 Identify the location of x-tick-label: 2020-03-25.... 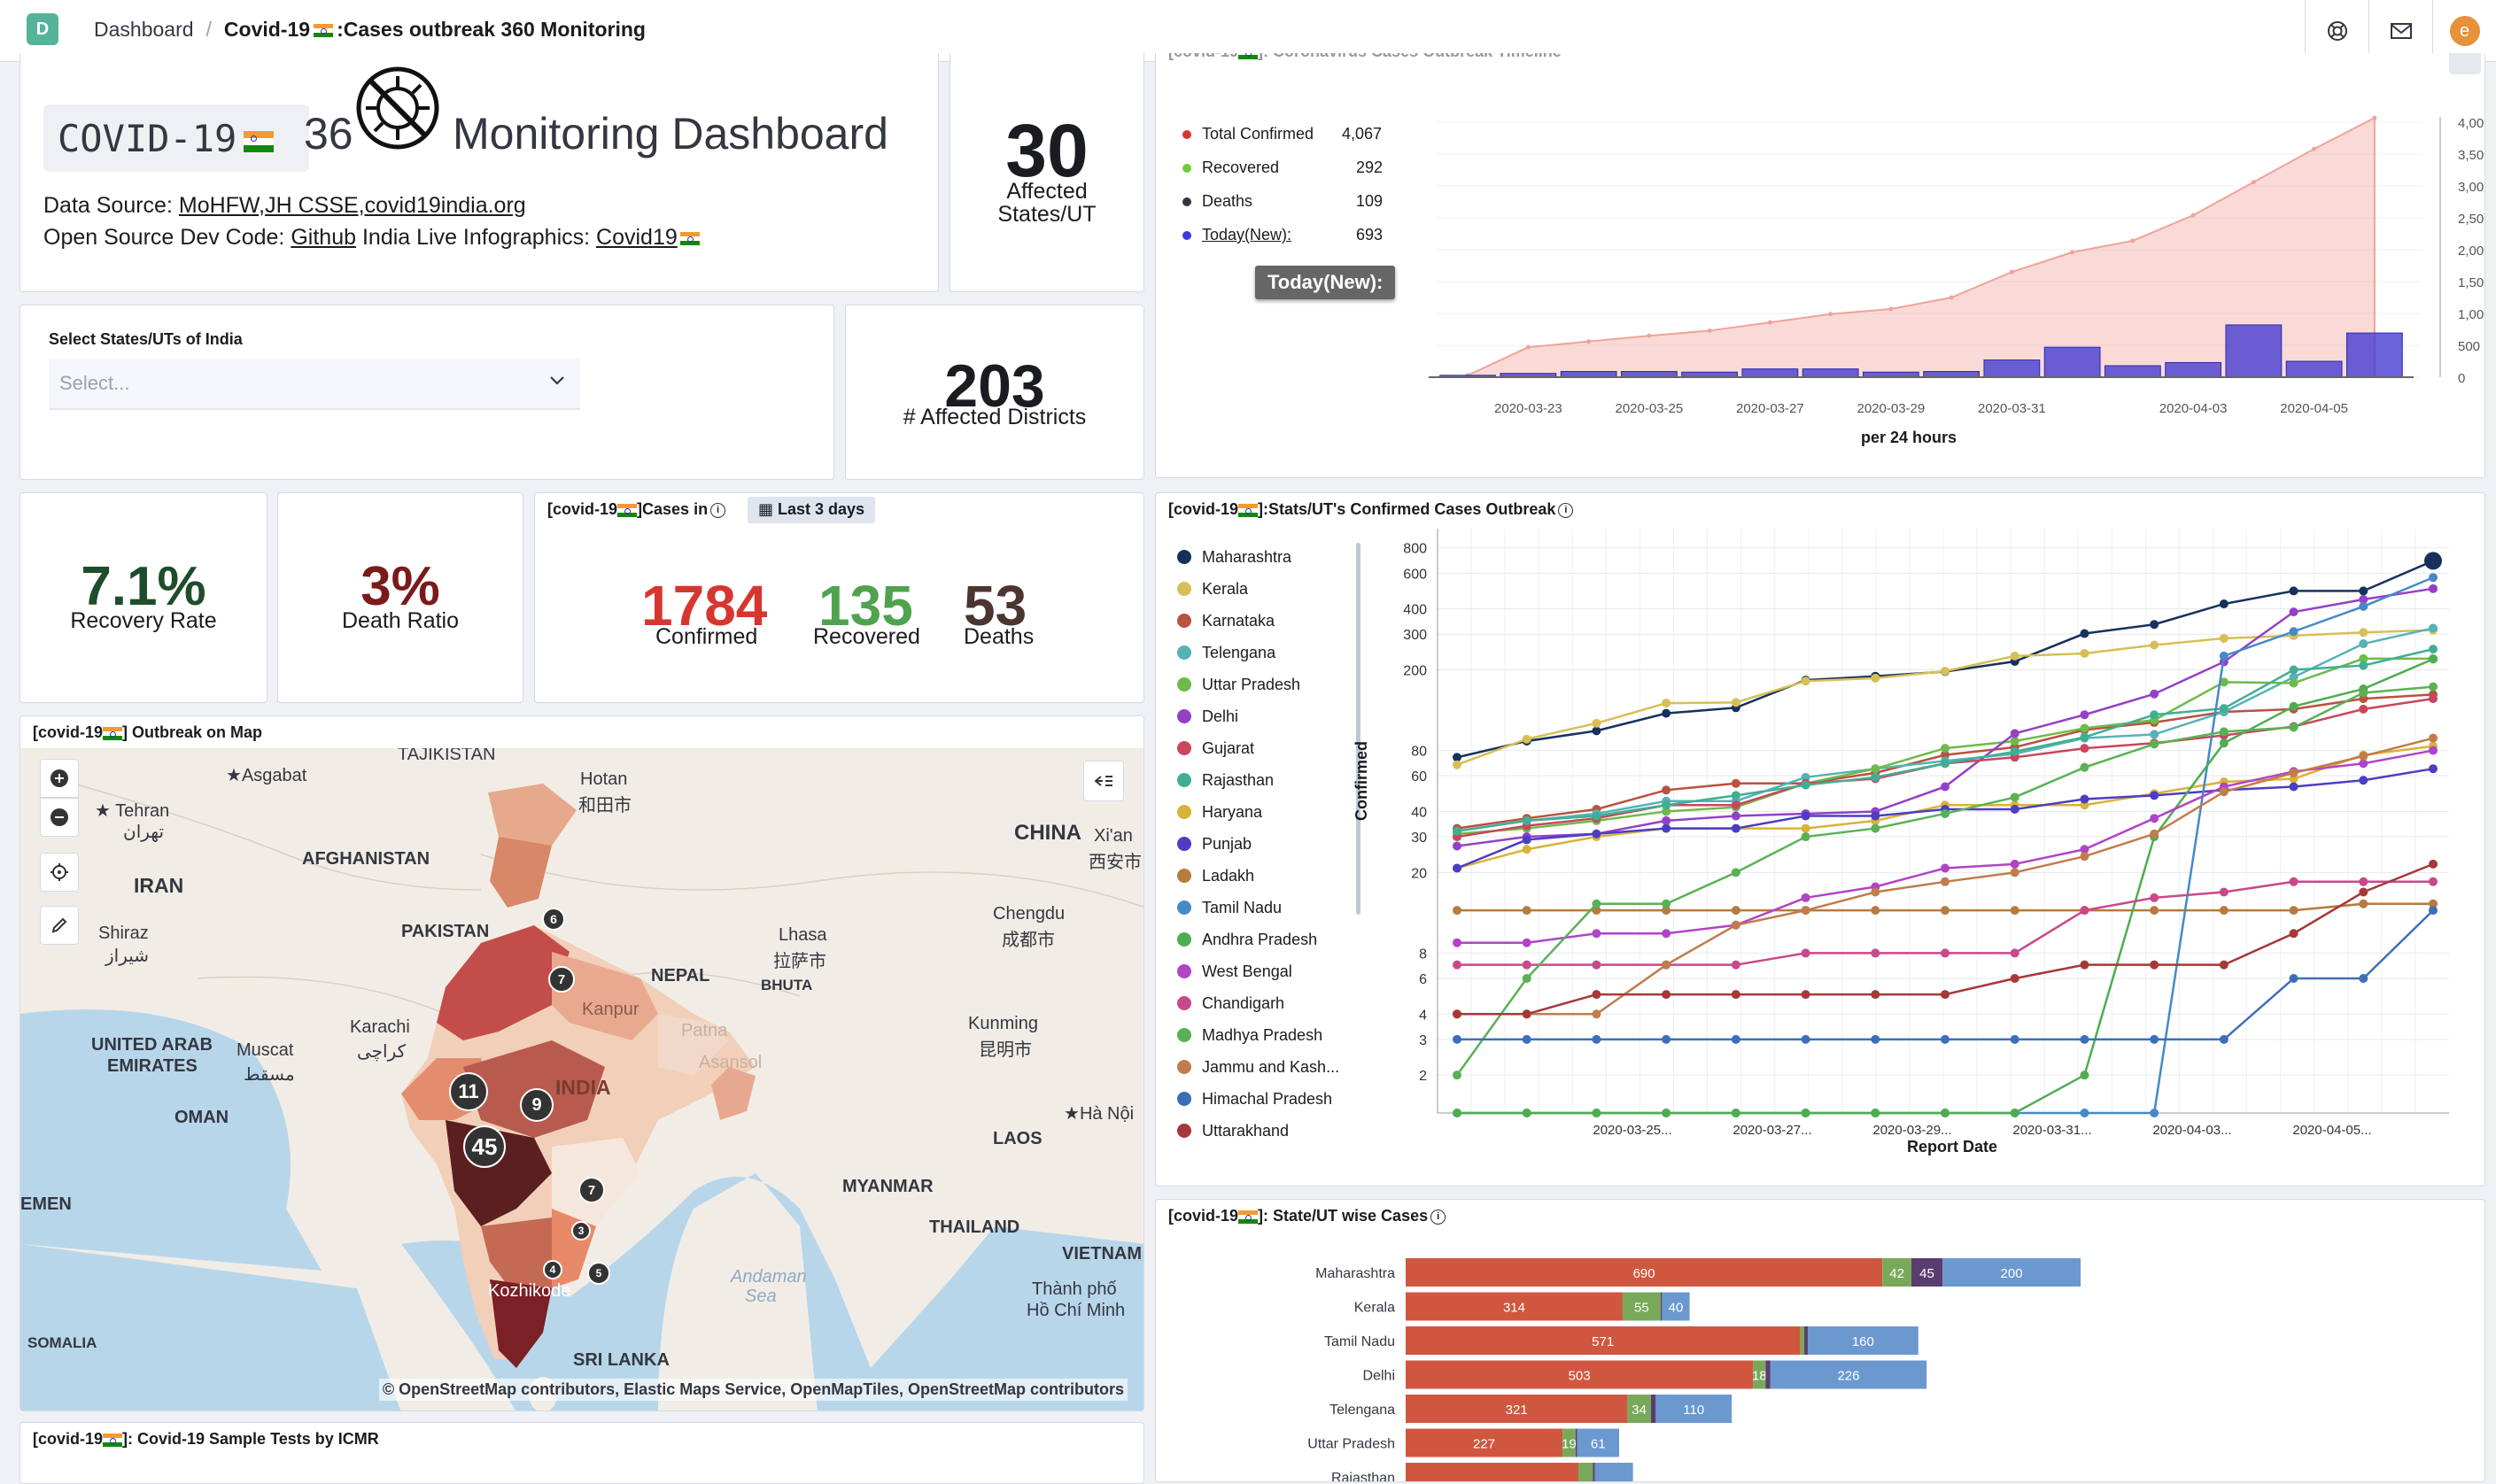
(1632, 1130).